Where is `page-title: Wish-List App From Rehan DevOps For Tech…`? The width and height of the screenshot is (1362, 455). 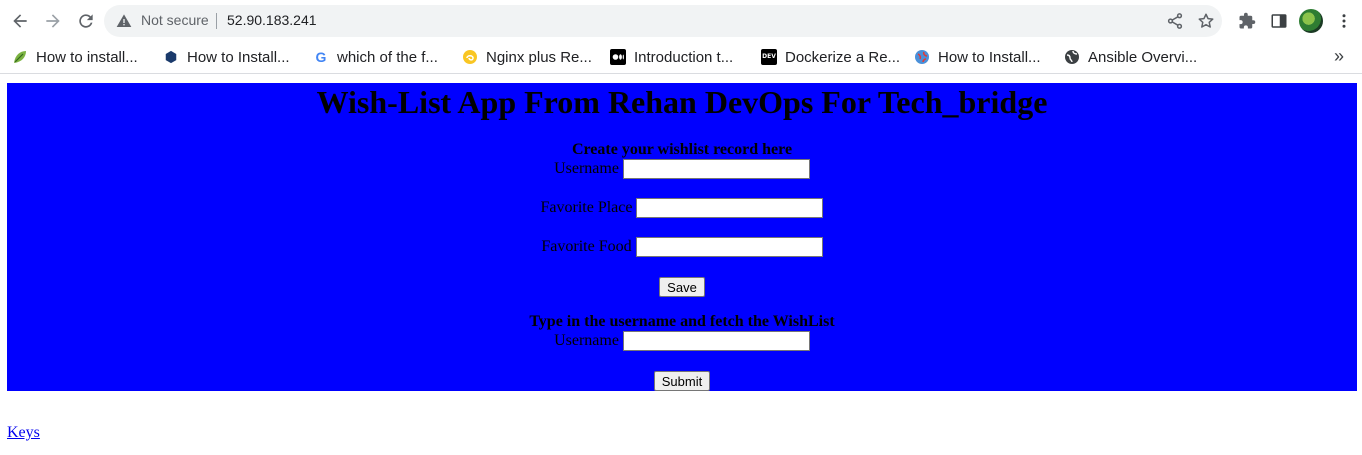 page-title: Wish-List App From Rehan DevOps For Tech… is located at coordinates (682, 102).